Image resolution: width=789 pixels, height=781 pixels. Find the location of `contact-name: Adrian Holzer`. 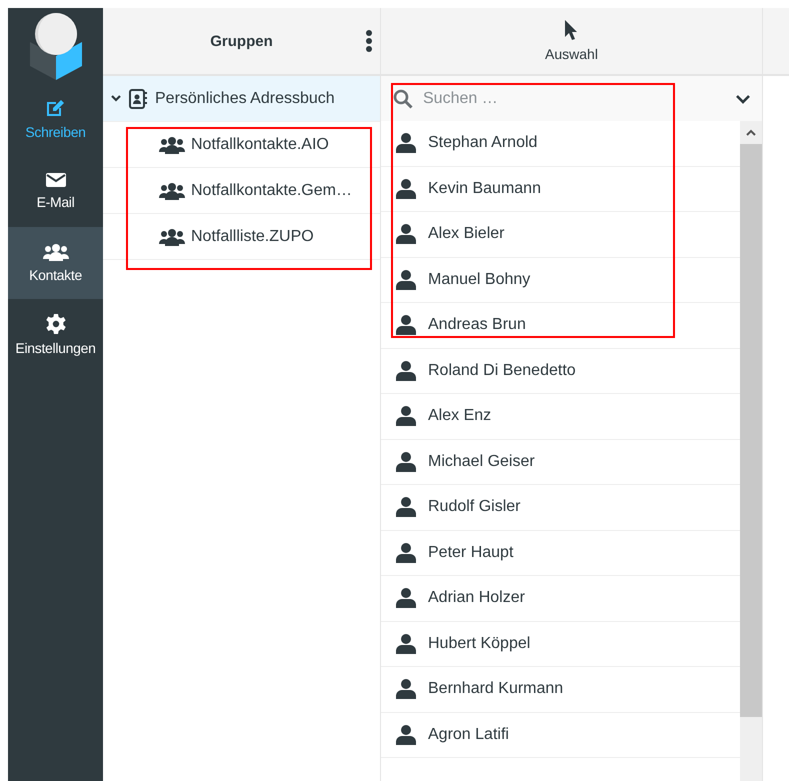

contact-name: Adrian Holzer is located at coordinates (476, 598).